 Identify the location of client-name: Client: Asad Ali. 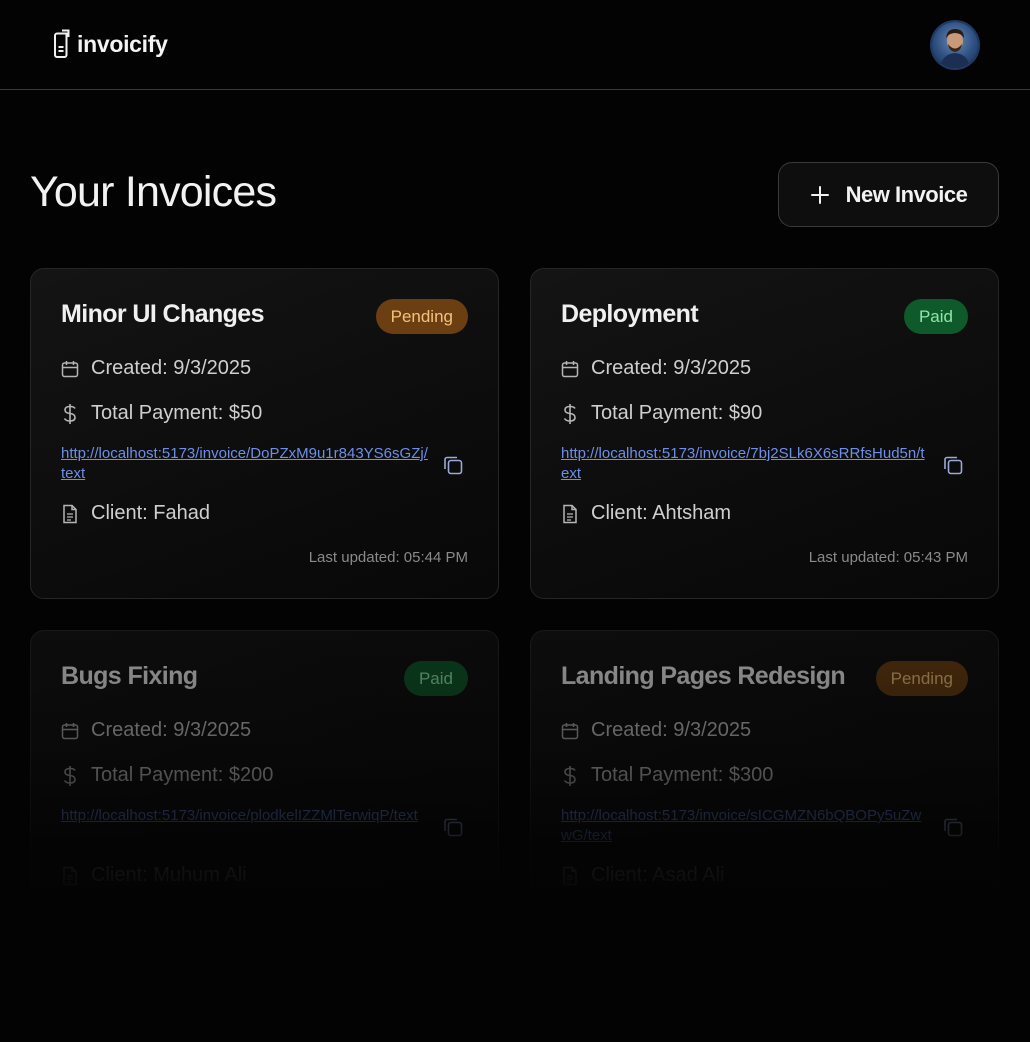
(658, 875).